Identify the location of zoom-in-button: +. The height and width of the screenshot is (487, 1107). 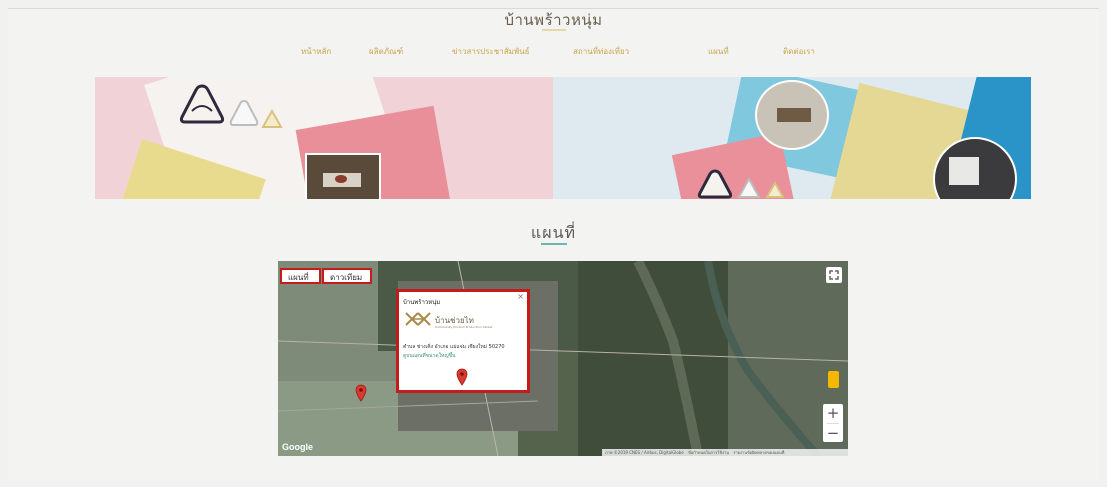
(833, 413).